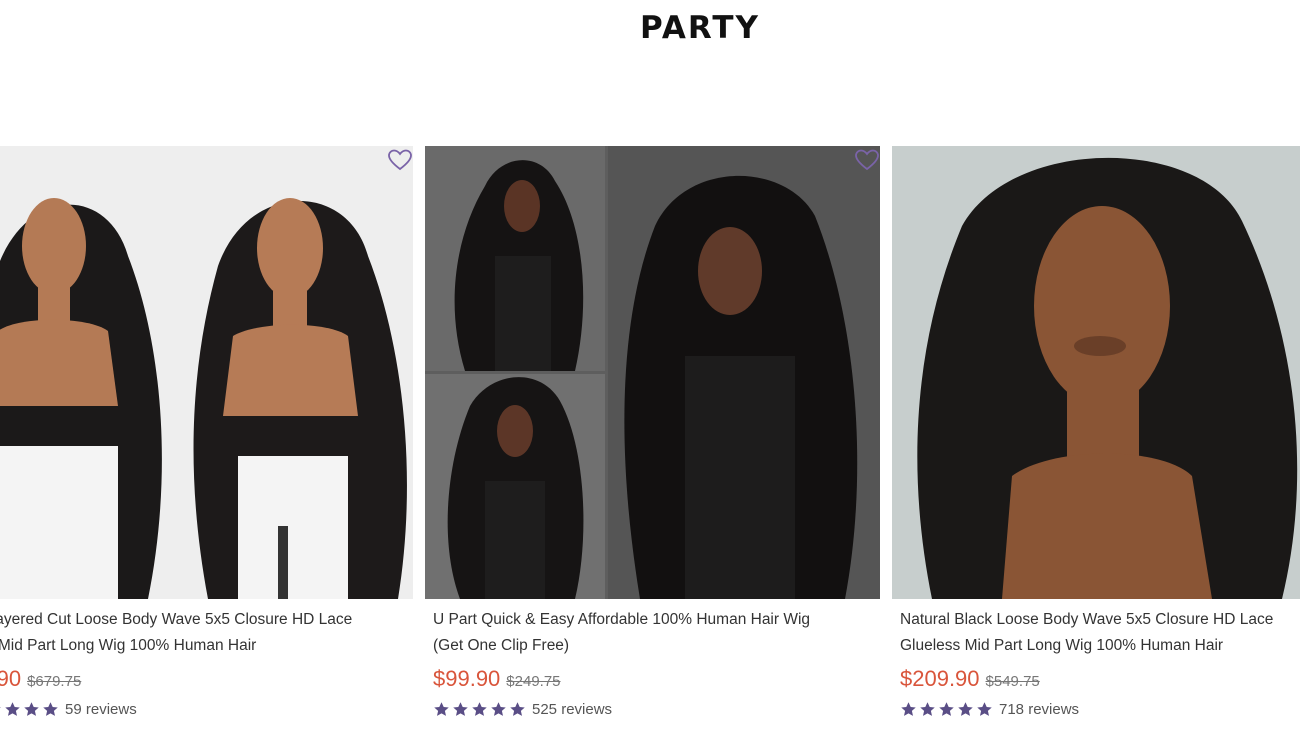  Describe the element at coordinates (11, 678) in the screenshot. I see `sale-price: 49.90` at that location.